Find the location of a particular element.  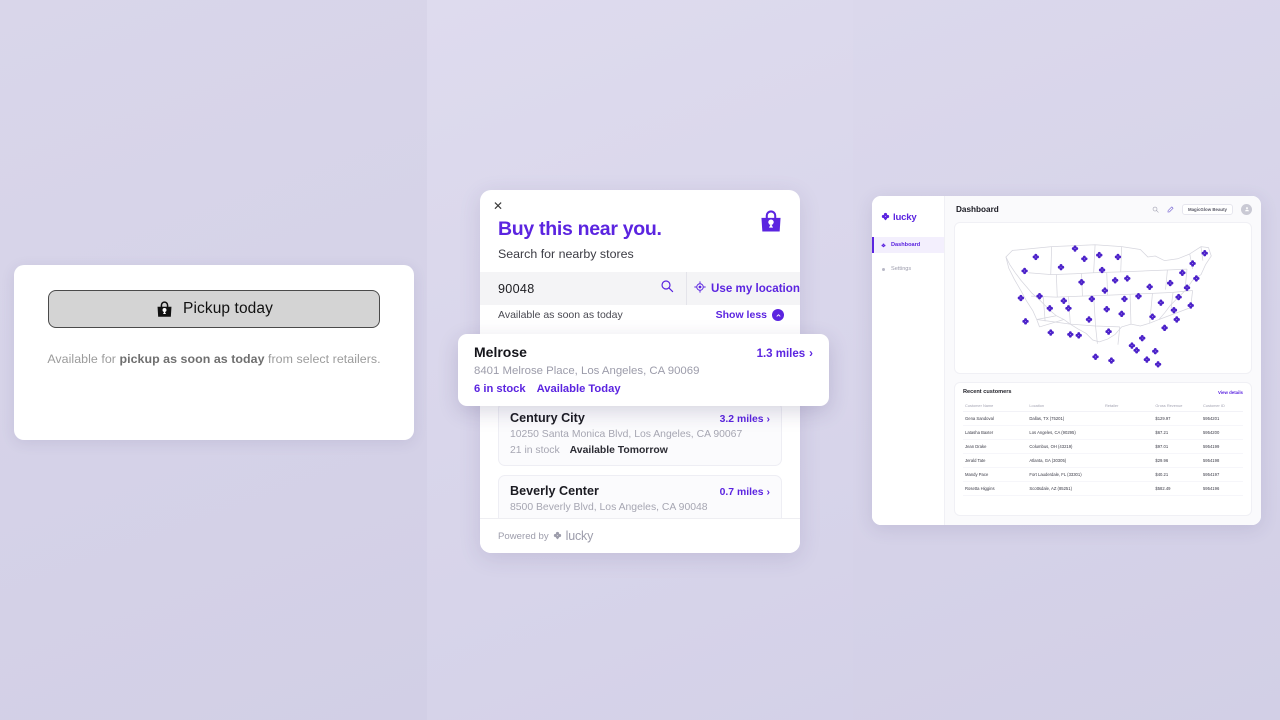

sidebar-item-dashboard-label: Dashboard is located at coordinates (906, 245).